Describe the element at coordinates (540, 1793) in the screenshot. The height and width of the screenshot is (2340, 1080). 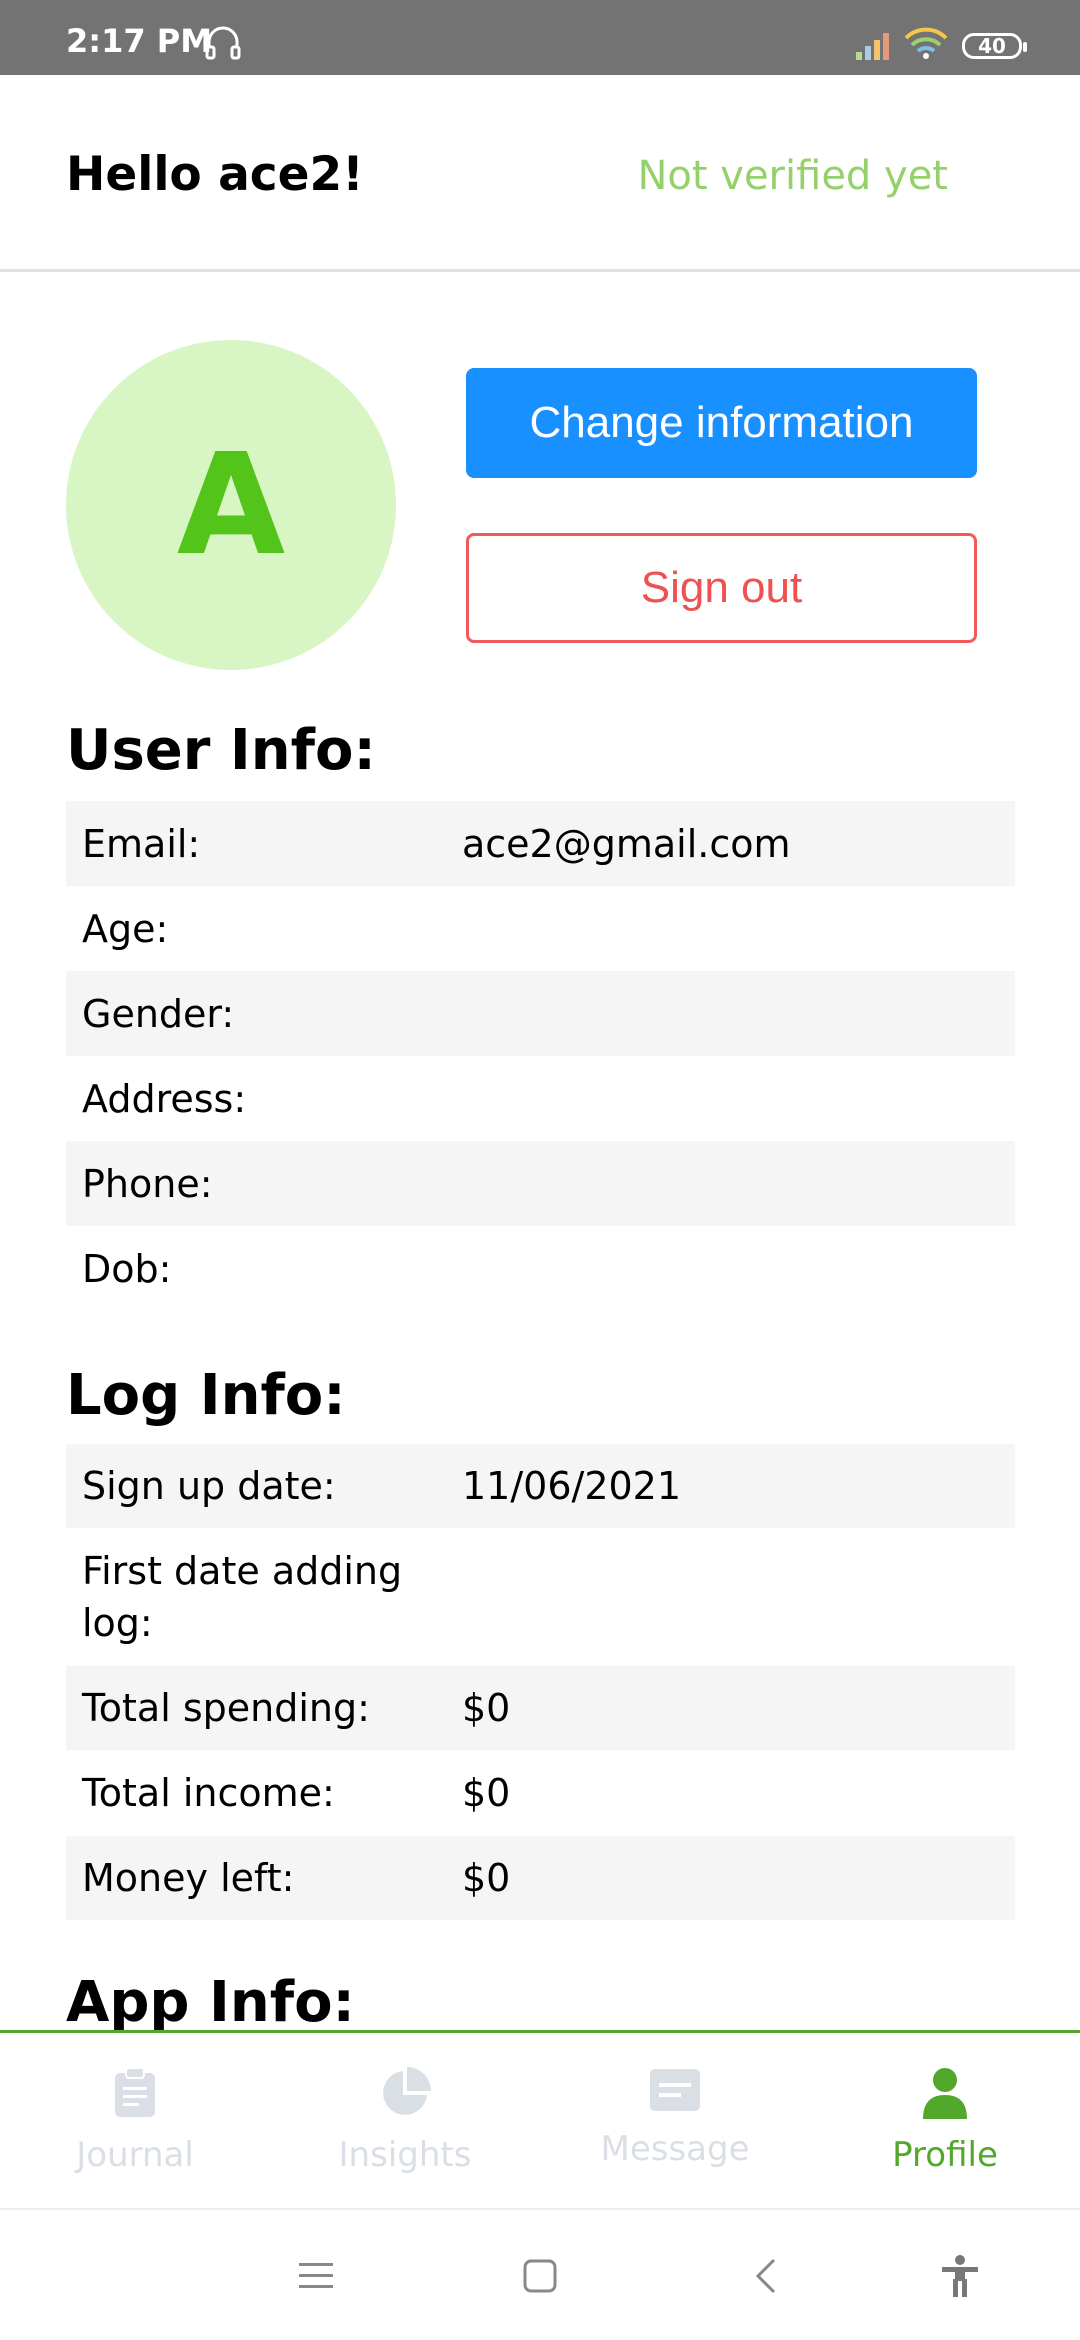
I see `table-row: Total income: $0` at that location.